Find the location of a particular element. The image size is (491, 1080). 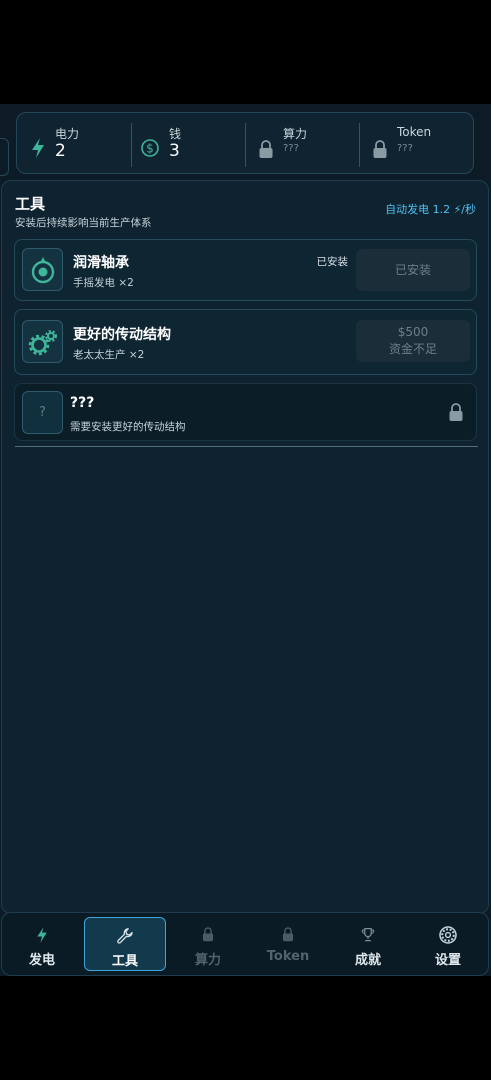

stat-compute: 算力 ??? is located at coordinates (302, 143).